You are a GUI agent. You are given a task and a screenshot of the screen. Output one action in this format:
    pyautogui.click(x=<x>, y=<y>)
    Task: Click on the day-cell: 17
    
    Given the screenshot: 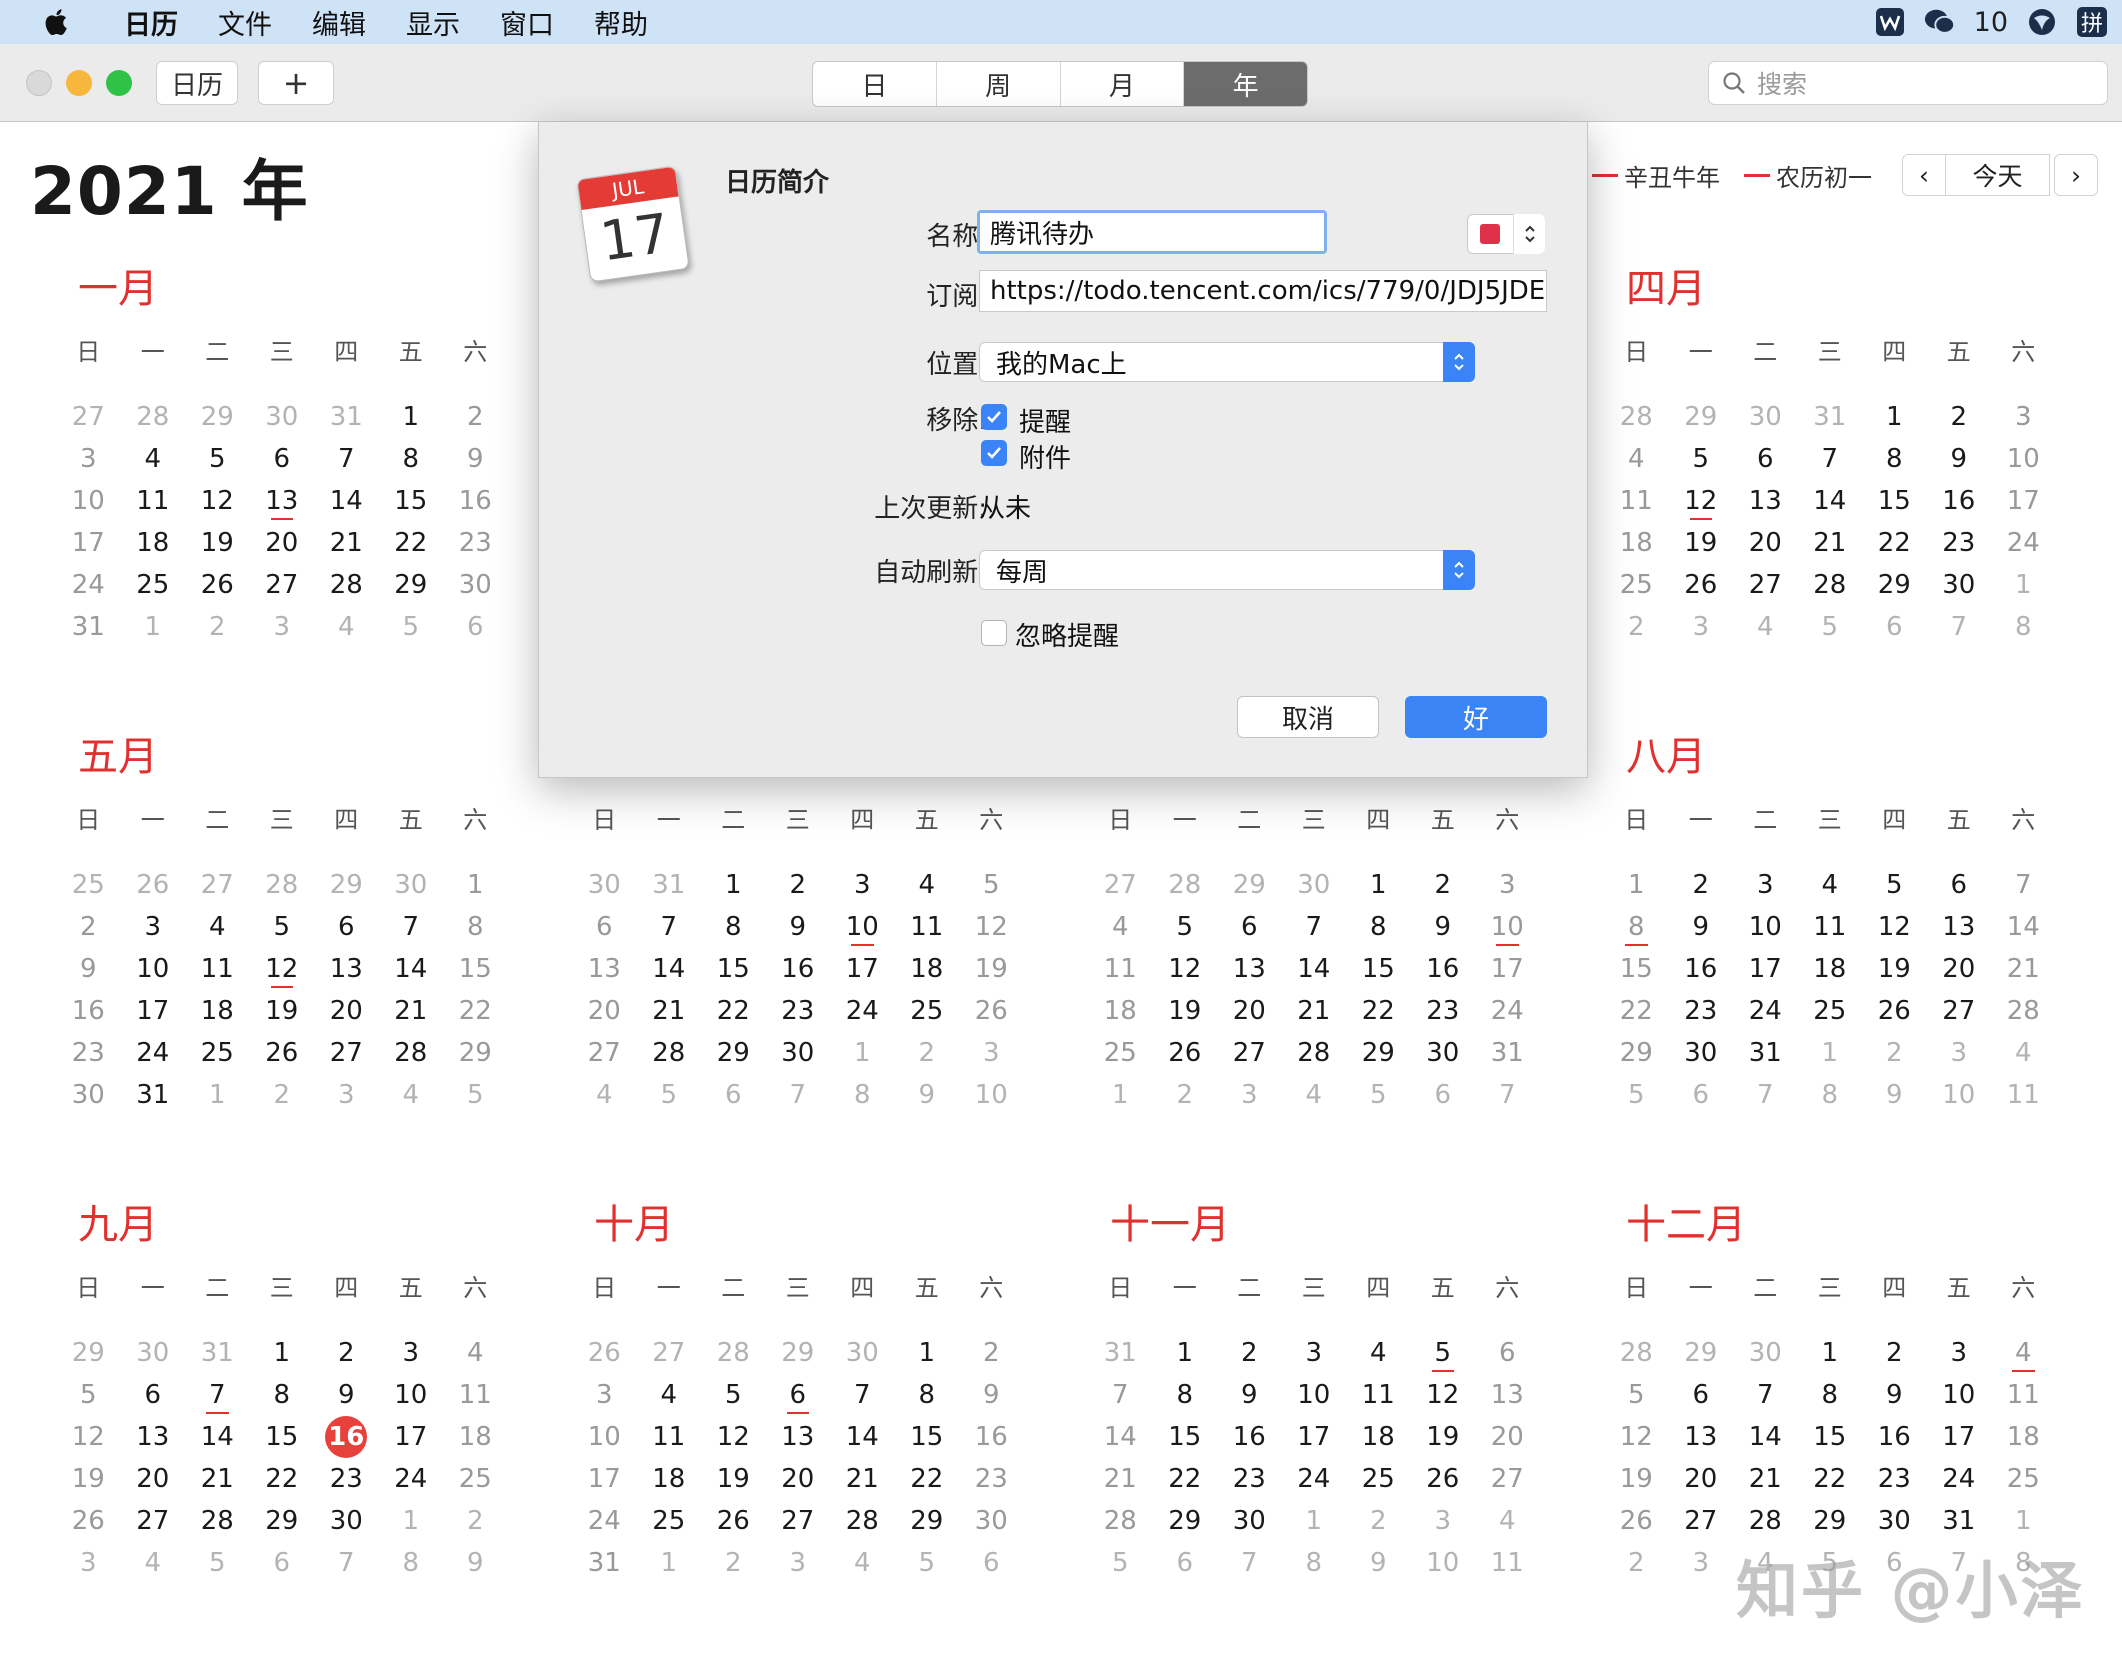 What is the action you would take?
    pyautogui.click(x=1959, y=1437)
    